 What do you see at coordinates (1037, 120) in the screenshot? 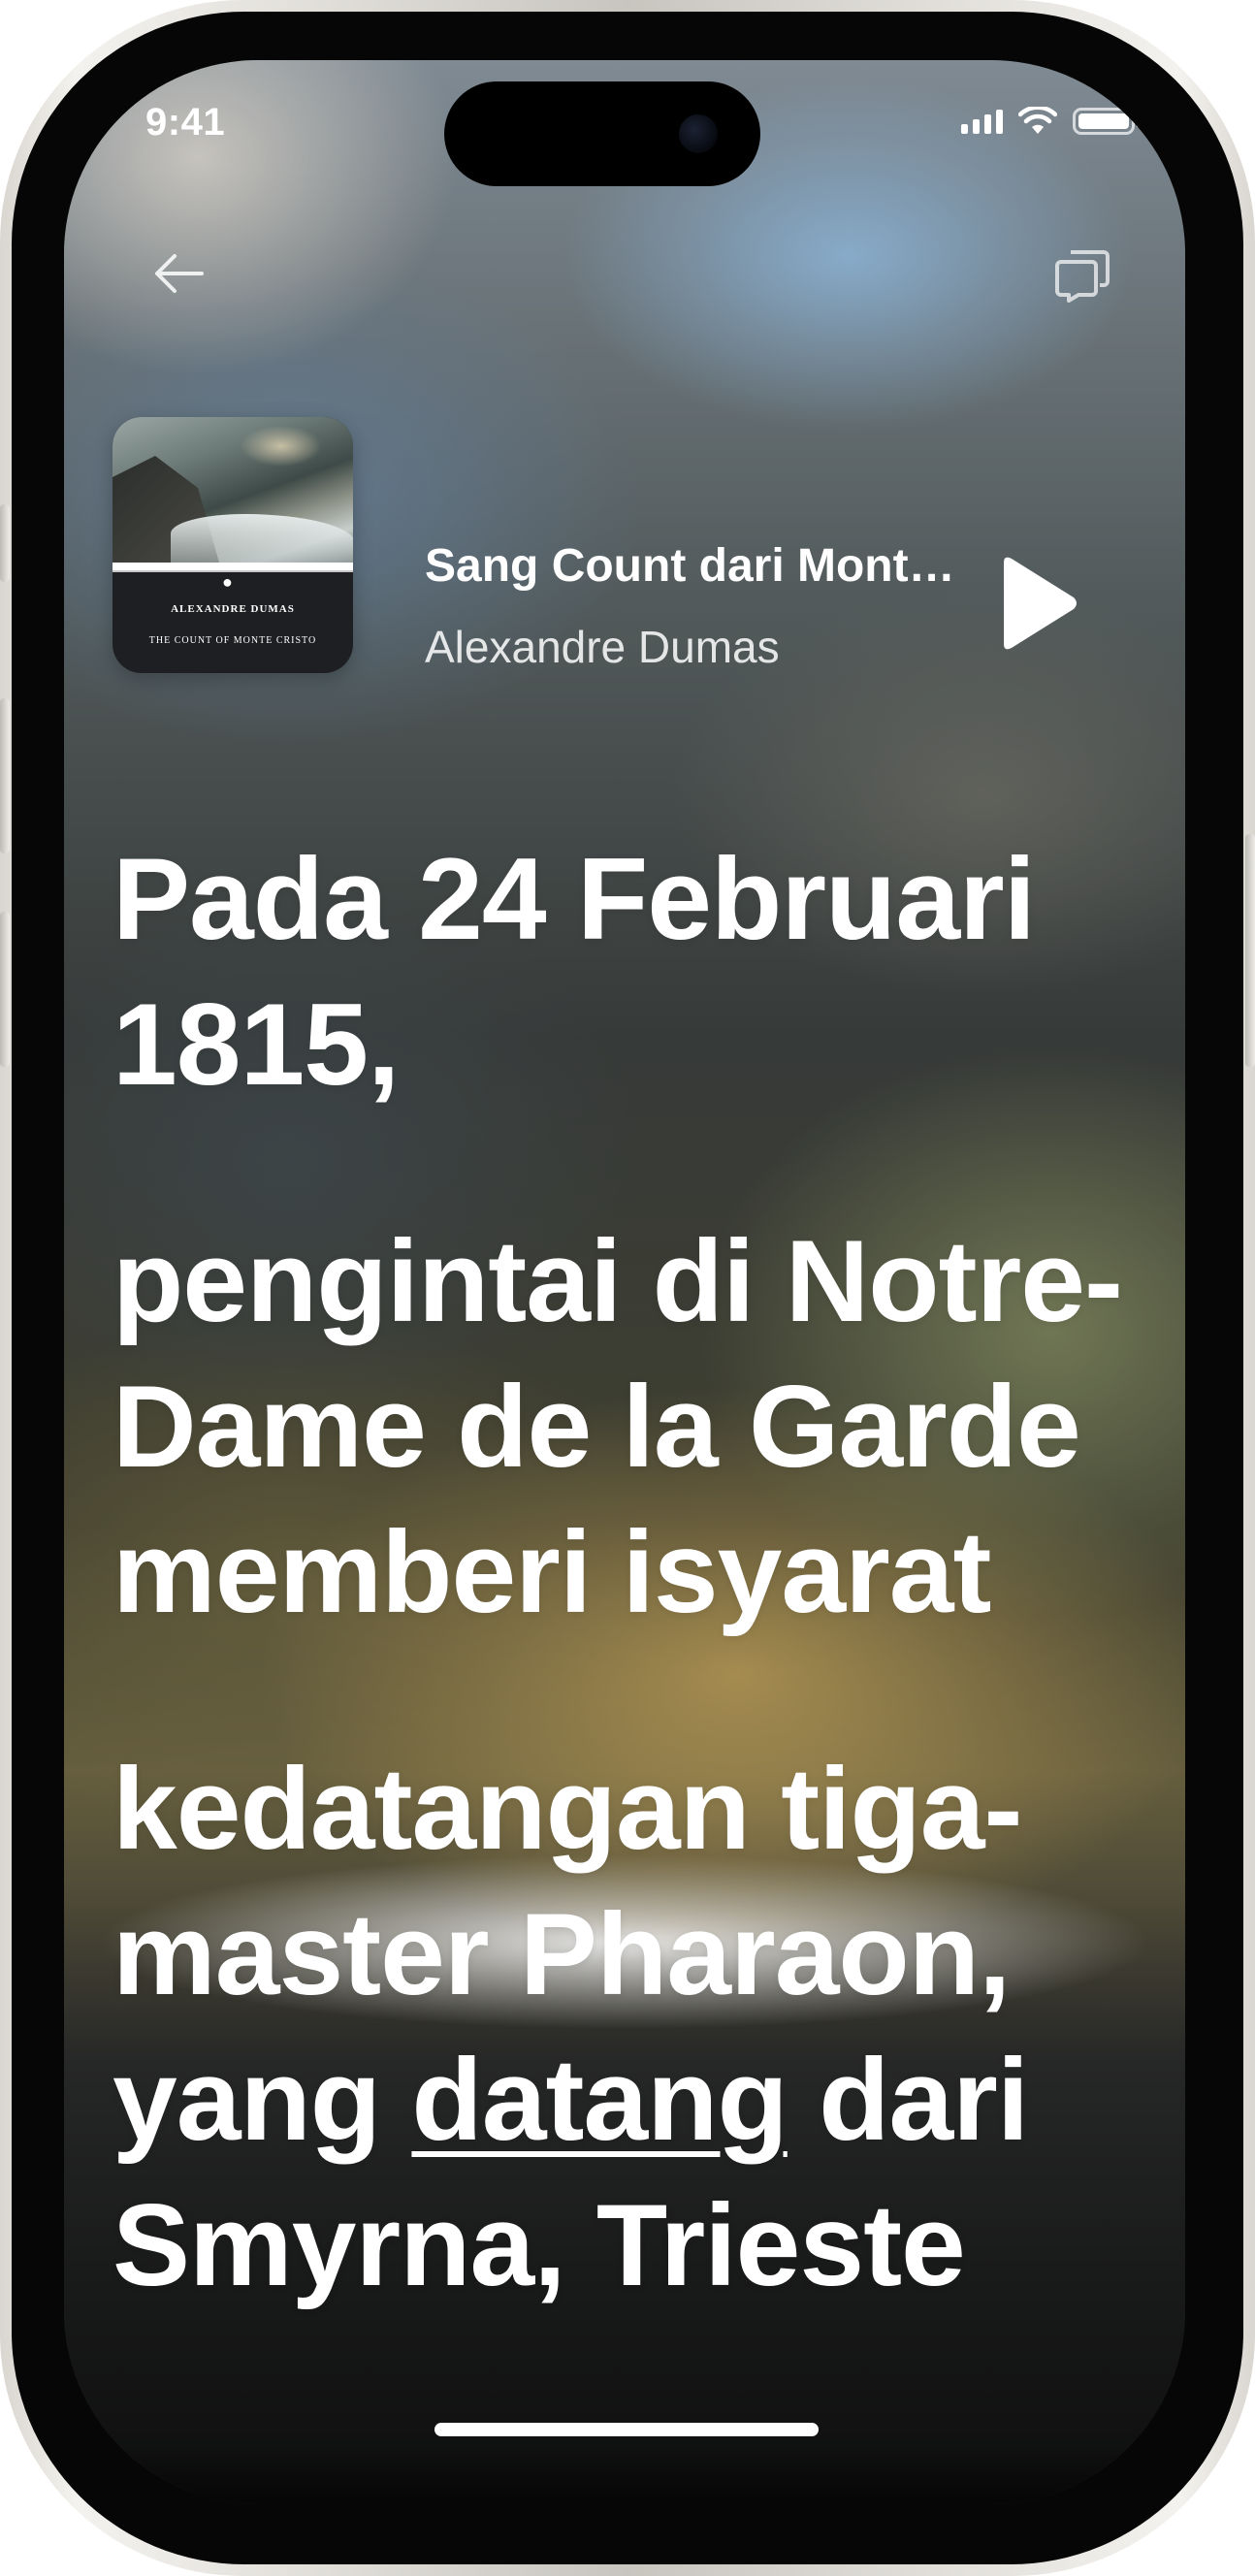
I see `wifi-icon` at bounding box center [1037, 120].